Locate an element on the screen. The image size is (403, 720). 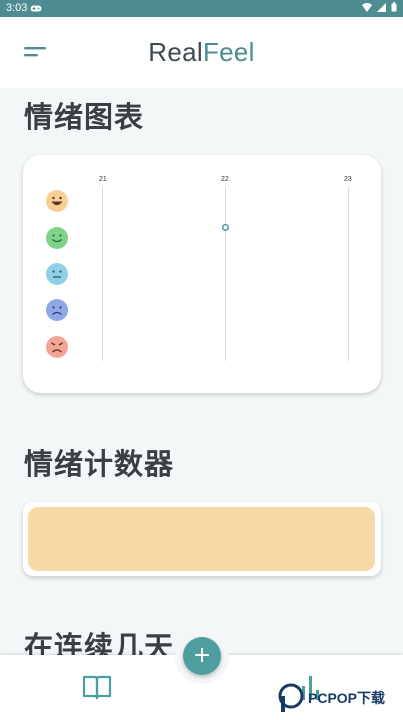
app-title: RealFeel is located at coordinates (201, 52).